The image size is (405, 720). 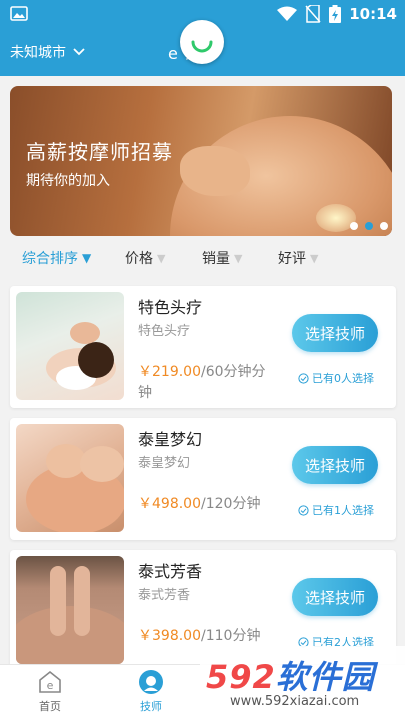 I want to click on chevron-down-icon, so click(x=79, y=52).